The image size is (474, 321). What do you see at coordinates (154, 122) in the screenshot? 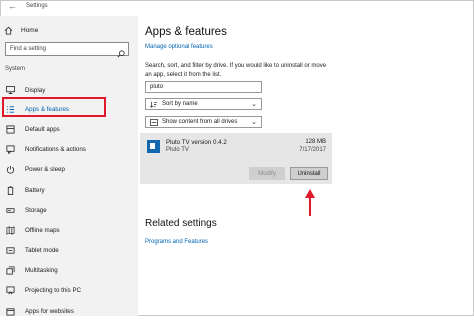
I see `filter-icon` at bounding box center [154, 122].